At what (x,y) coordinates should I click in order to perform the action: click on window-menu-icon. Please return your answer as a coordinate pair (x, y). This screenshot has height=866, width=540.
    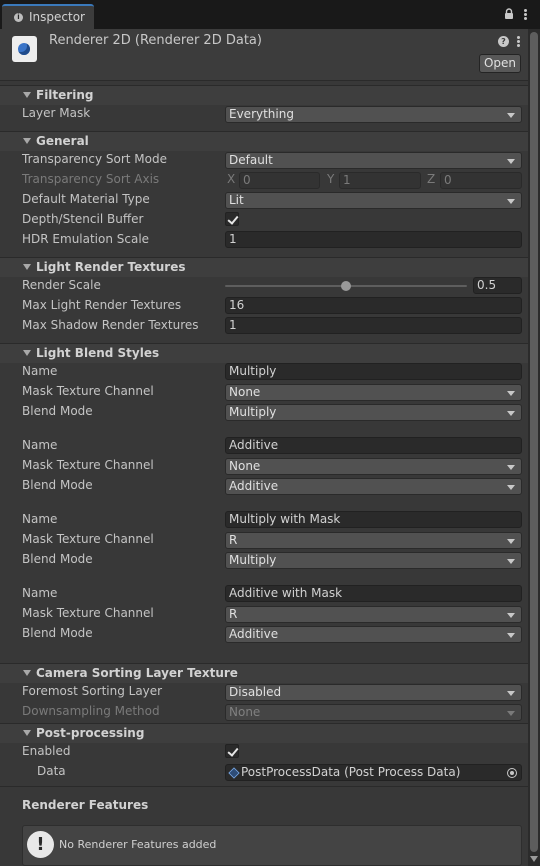
    Looking at the image, I should click on (526, 15).